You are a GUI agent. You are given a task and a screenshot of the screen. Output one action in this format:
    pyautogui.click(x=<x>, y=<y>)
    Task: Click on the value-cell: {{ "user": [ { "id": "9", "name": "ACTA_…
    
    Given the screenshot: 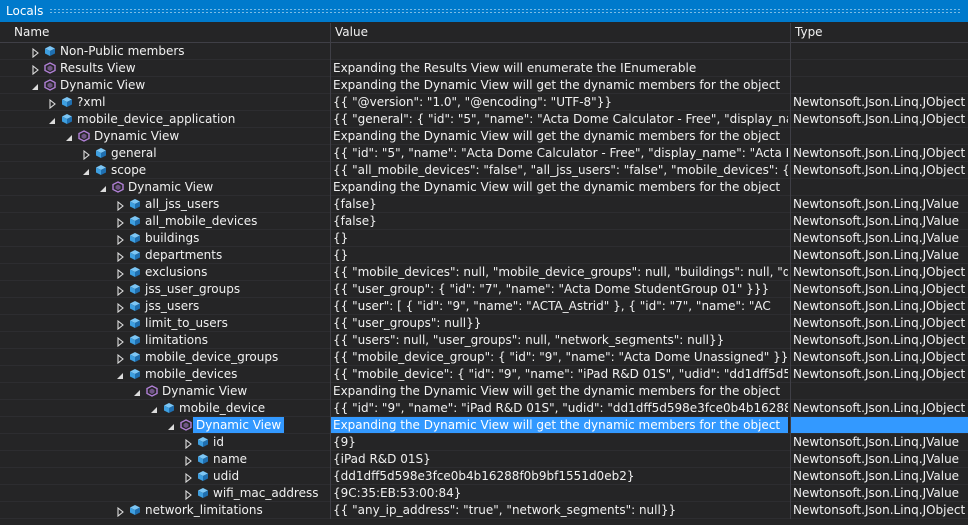 What is the action you would take?
    pyautogui.click(x=559, y=306)
    